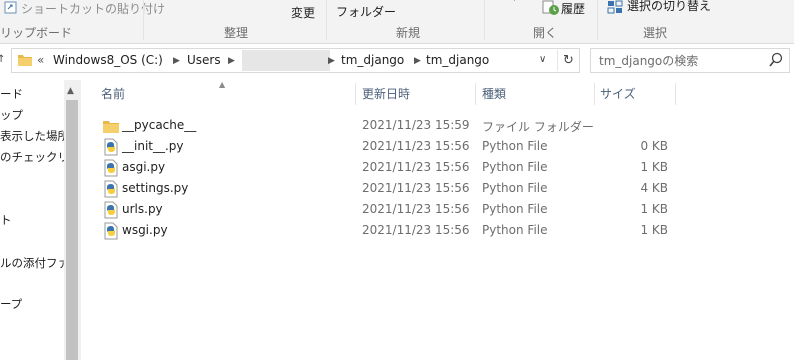 This screenshot has width=794, height=360. Describe the element at coordinates (654, 188) in the screenshot. I see `file-size: 4 KB` at that location.